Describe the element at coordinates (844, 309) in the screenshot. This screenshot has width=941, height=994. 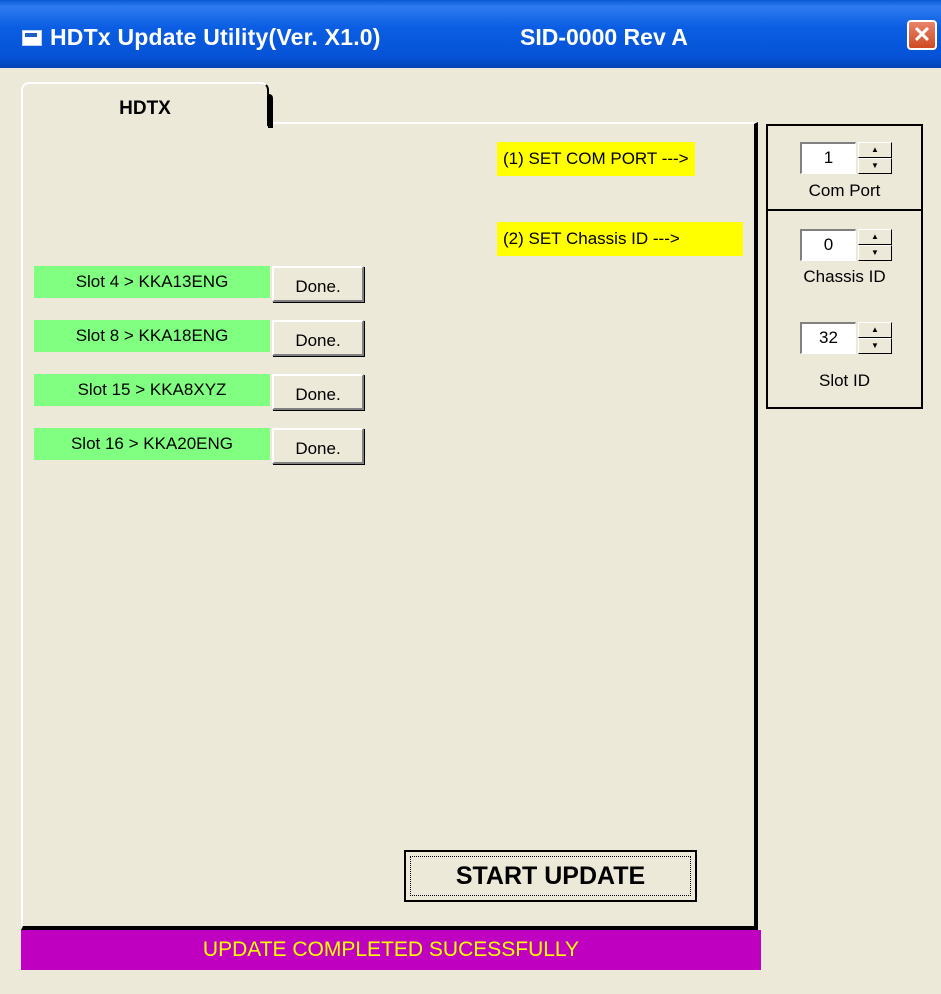
I see `id-frame: 0 ▲ ▼ Chassis ID 32 ▲ ▼ Slot ID` at that location.